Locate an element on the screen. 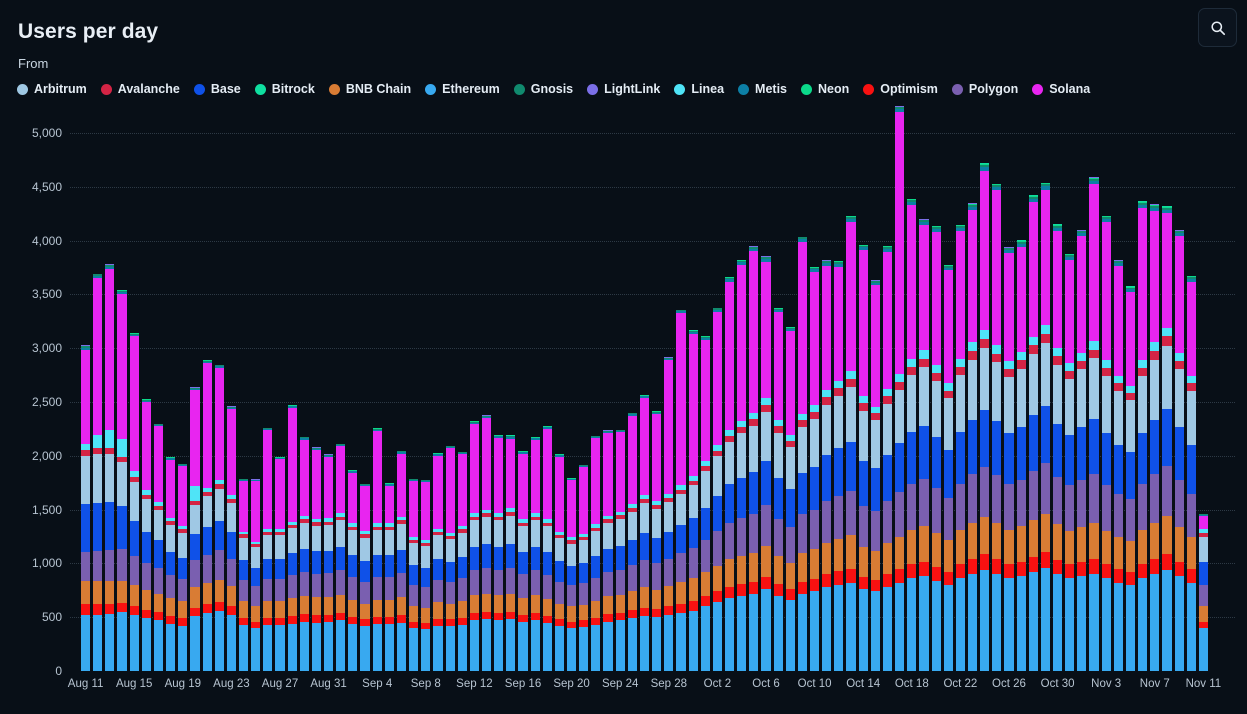 This screenshot has width=1247, height=714. legend-item-bnb-chain: BNB Chain is located at coordinates (369, 89).